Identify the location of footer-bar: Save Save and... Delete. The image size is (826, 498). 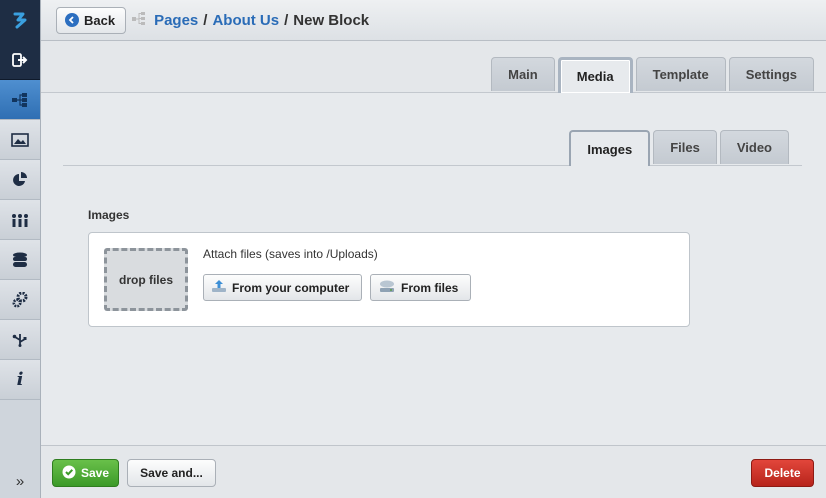
(433, 471).